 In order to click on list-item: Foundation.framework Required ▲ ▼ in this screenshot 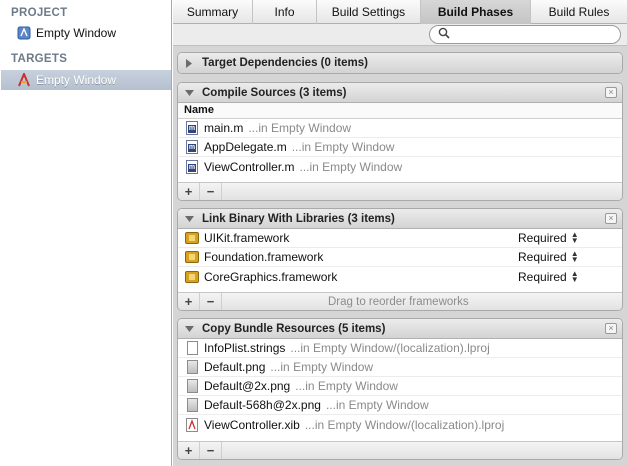, I will do `click(400, 257)`.